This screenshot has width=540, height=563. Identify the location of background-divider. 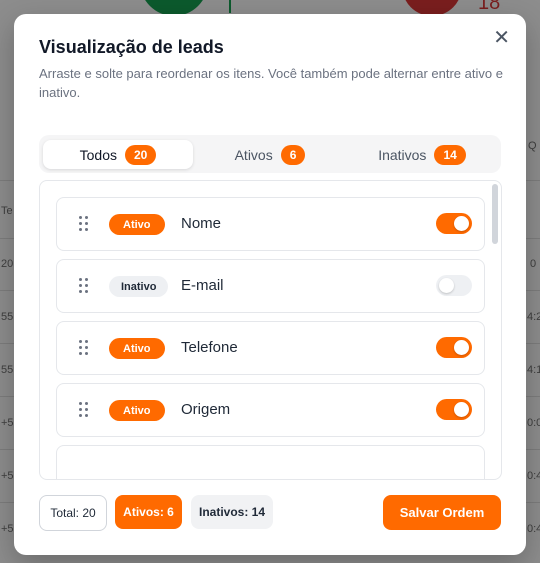
(230, 6).